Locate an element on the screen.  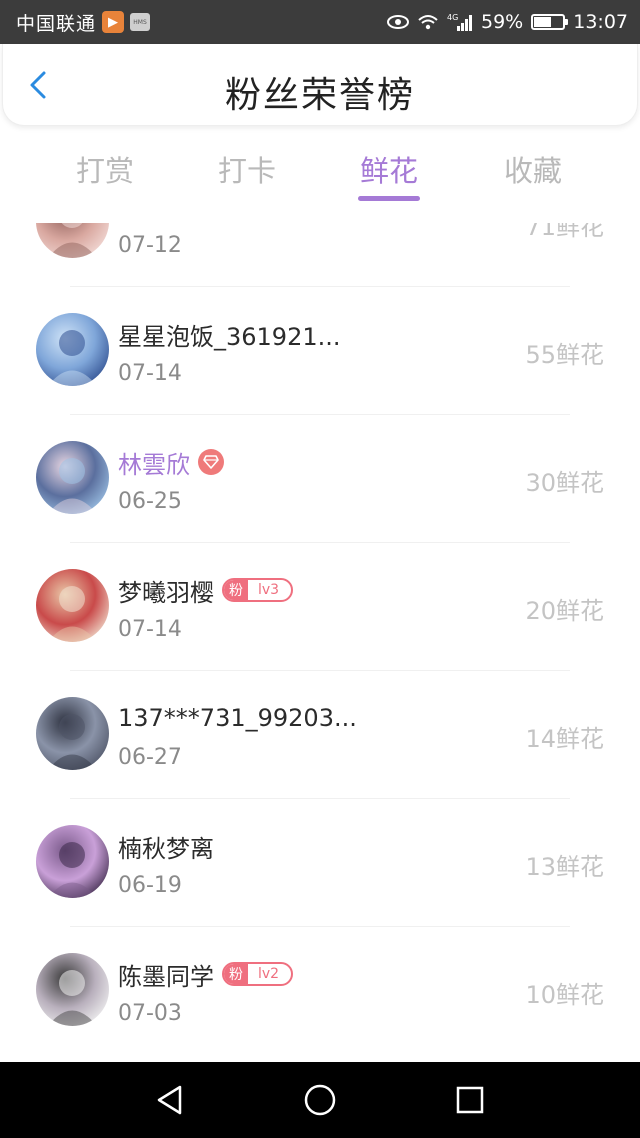
tab-3: 收藏 is located at coordinates (533, 175).